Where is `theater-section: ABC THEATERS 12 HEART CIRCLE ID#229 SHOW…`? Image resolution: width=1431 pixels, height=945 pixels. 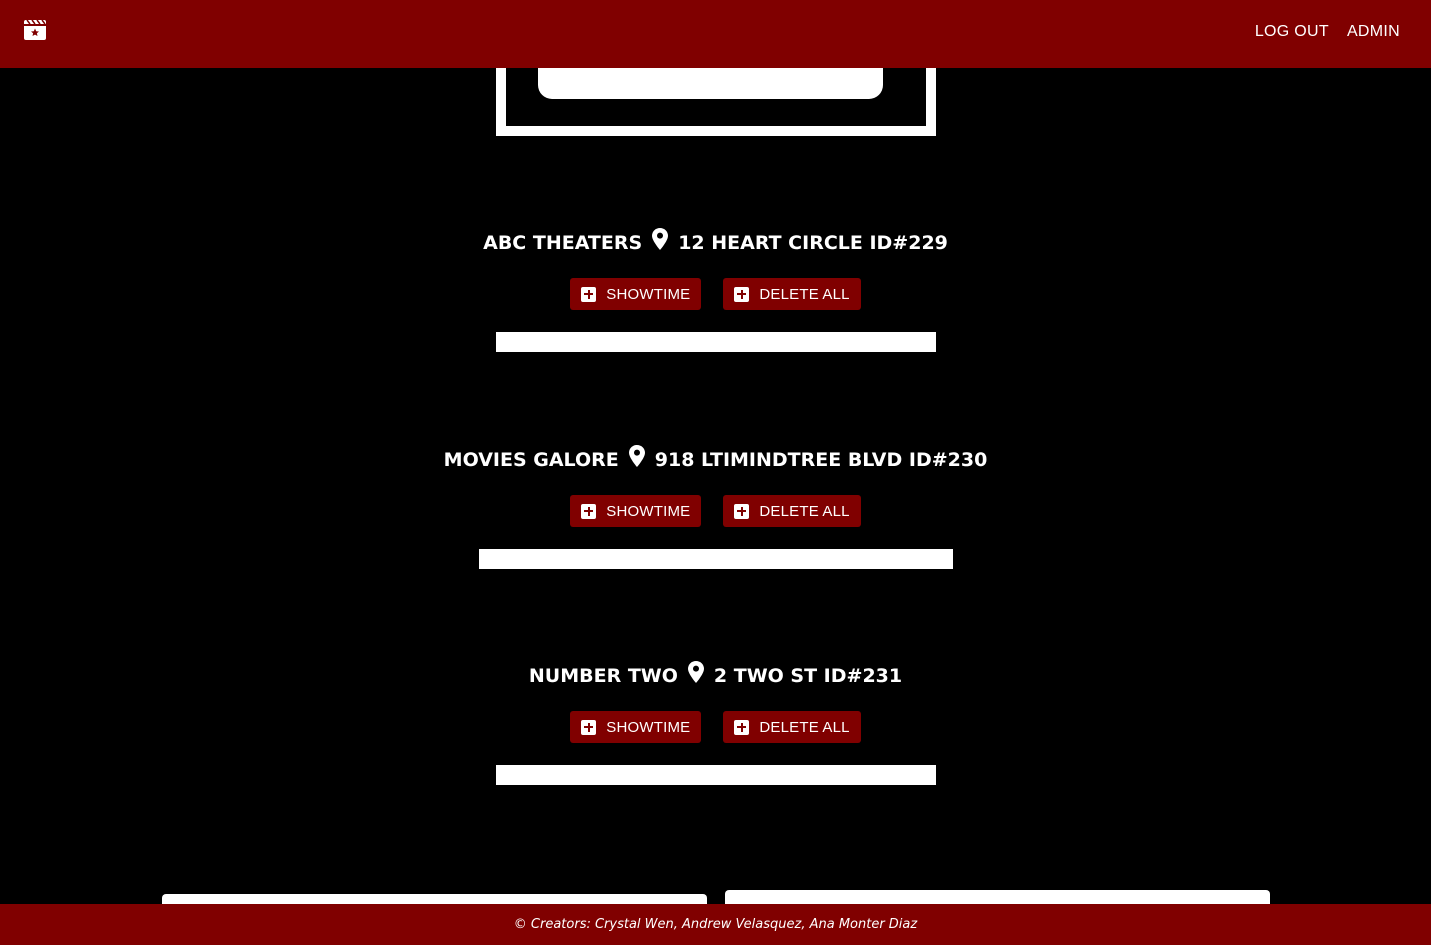
theater-section: ABC THEATERS 12 HEART CIRCLE ID#229 SHOW… is located at coordinates (715, 290).